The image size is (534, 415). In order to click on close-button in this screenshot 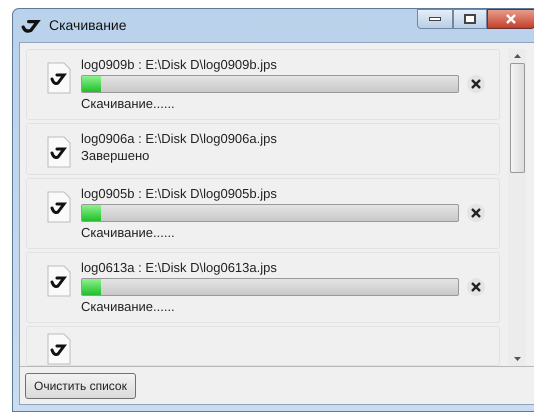, I will do `click(510, 19)`.